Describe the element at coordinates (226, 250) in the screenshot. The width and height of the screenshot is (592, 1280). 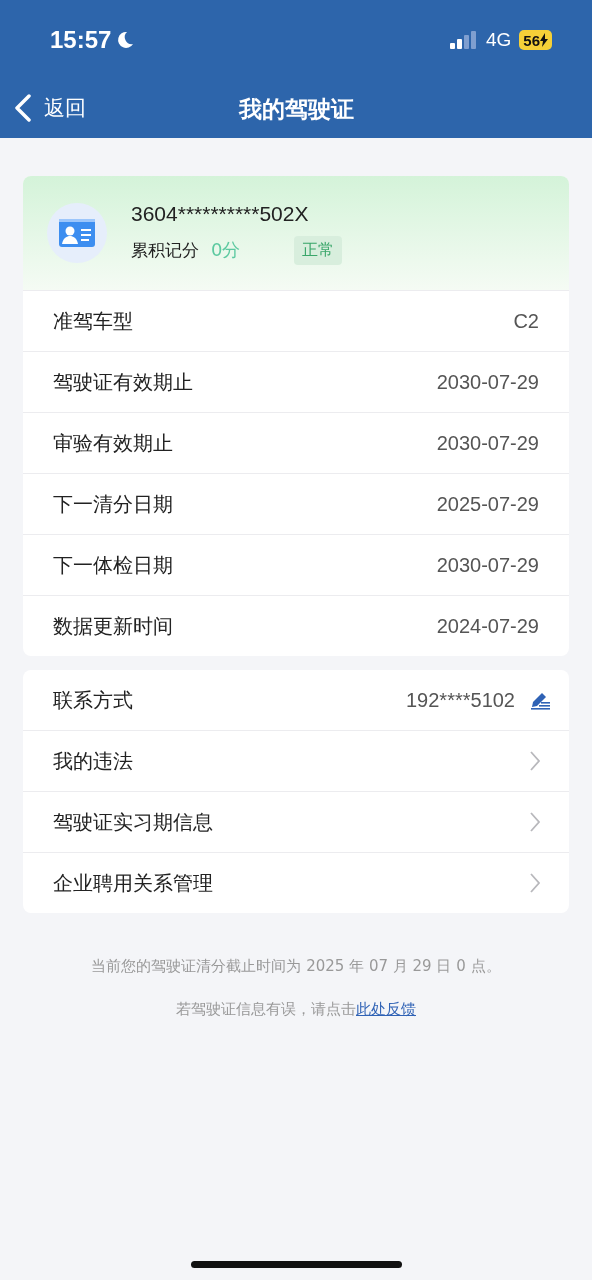
I see `points-value: 0分` at that location.